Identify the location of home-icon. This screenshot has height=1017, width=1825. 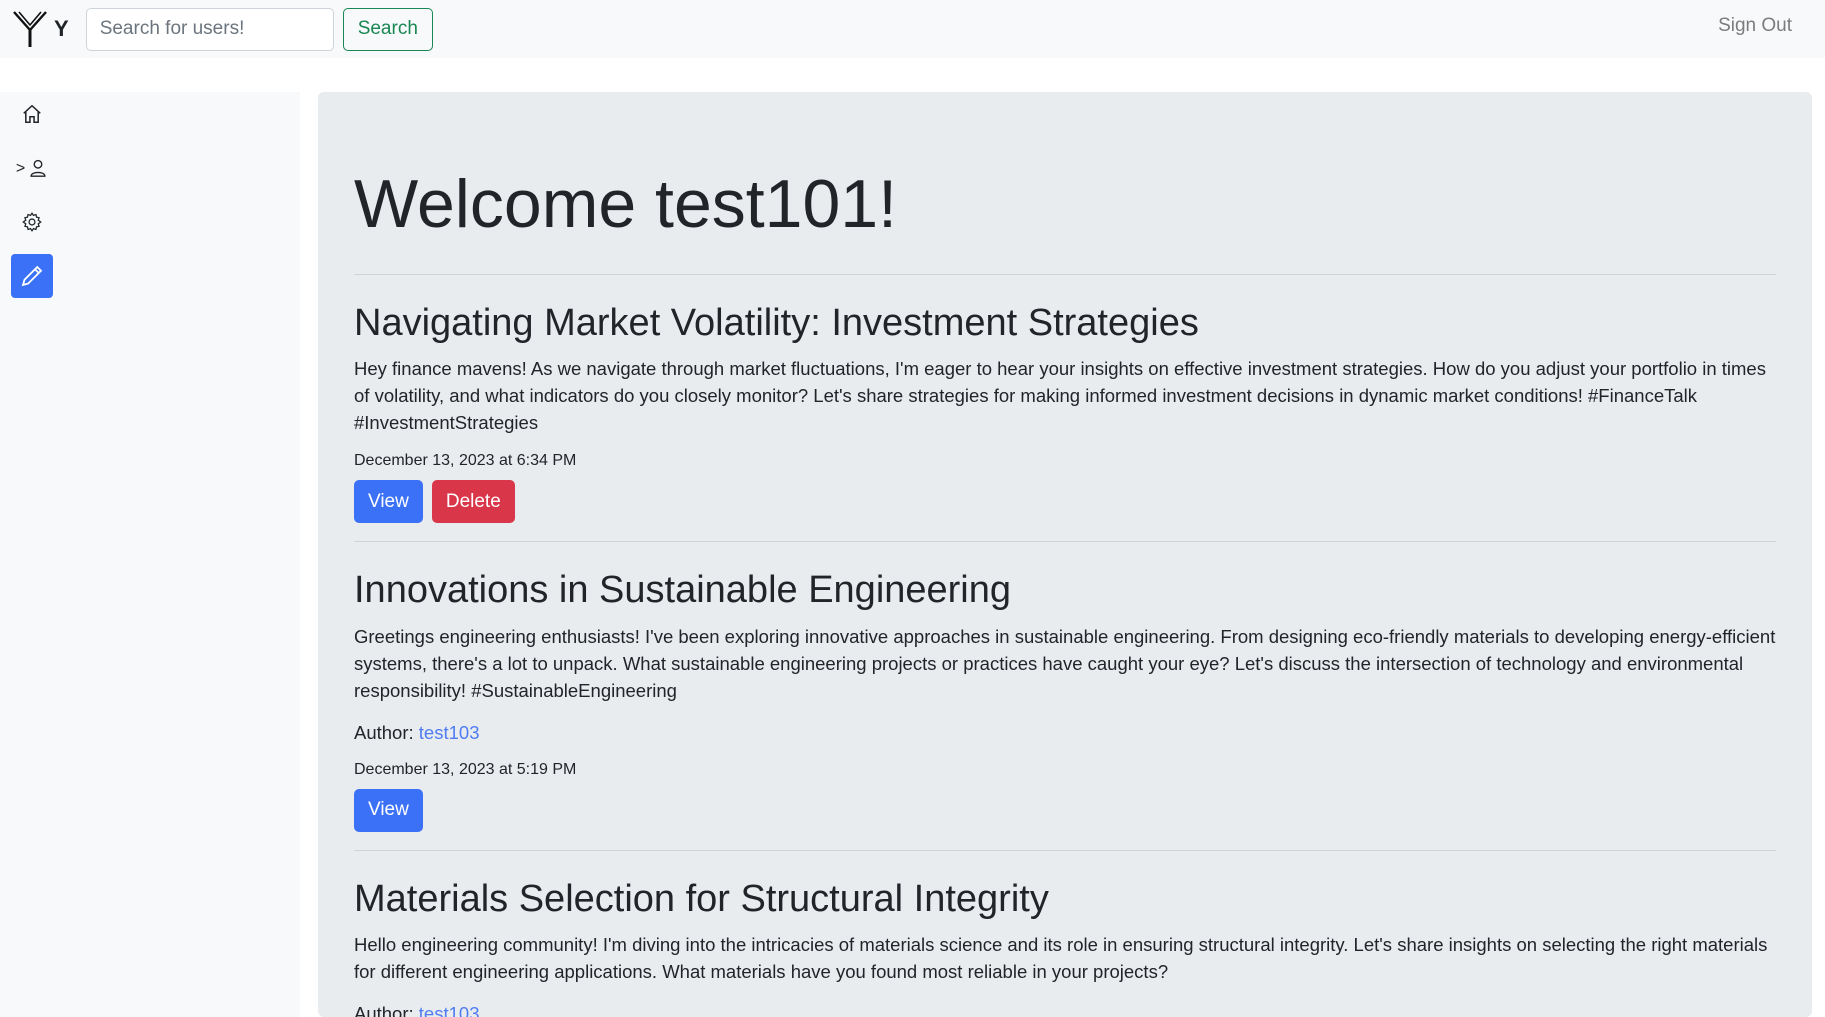
(32, 114).